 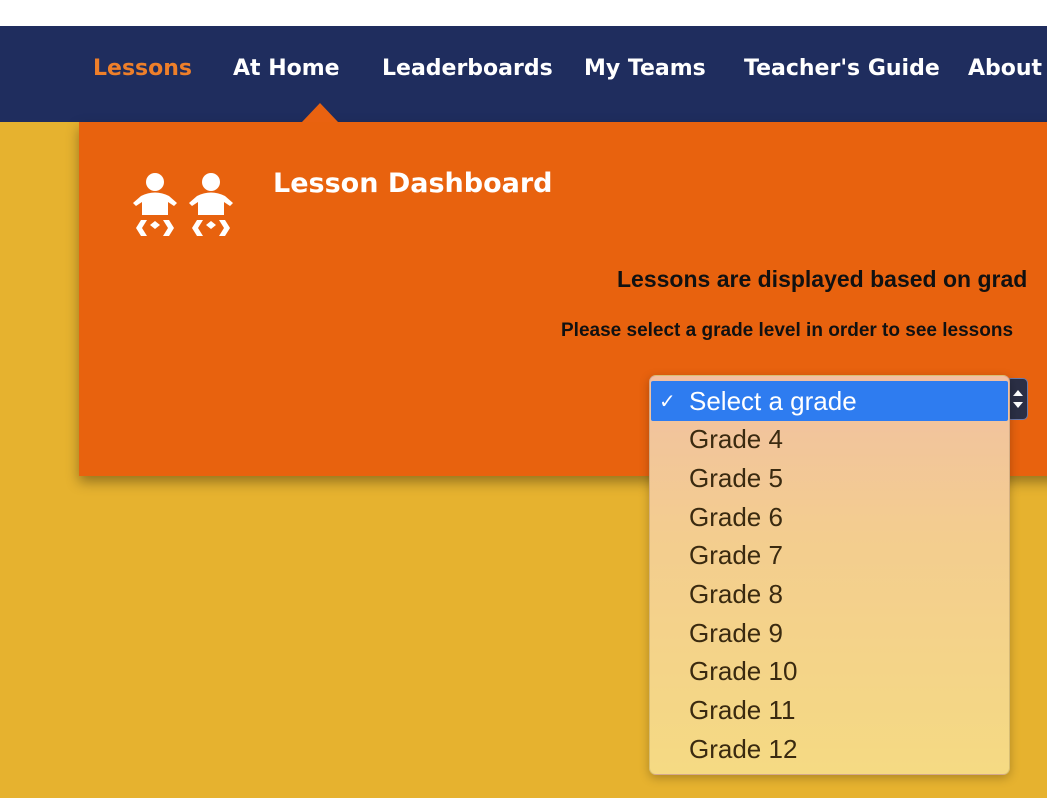 What do you see at coordinates (736, 439) in the screenshot?
I see `grade-option: Grade 4` at bounding box center [736, 439].